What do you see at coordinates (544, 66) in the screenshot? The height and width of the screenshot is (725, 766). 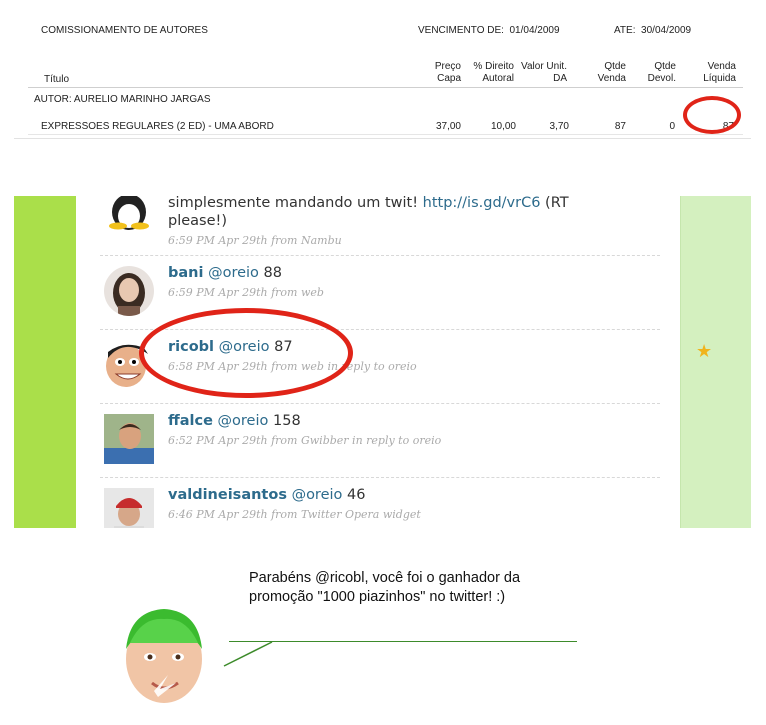 I see `col-valor-line1: Valor Unit.` at bounding box center [544, 66].